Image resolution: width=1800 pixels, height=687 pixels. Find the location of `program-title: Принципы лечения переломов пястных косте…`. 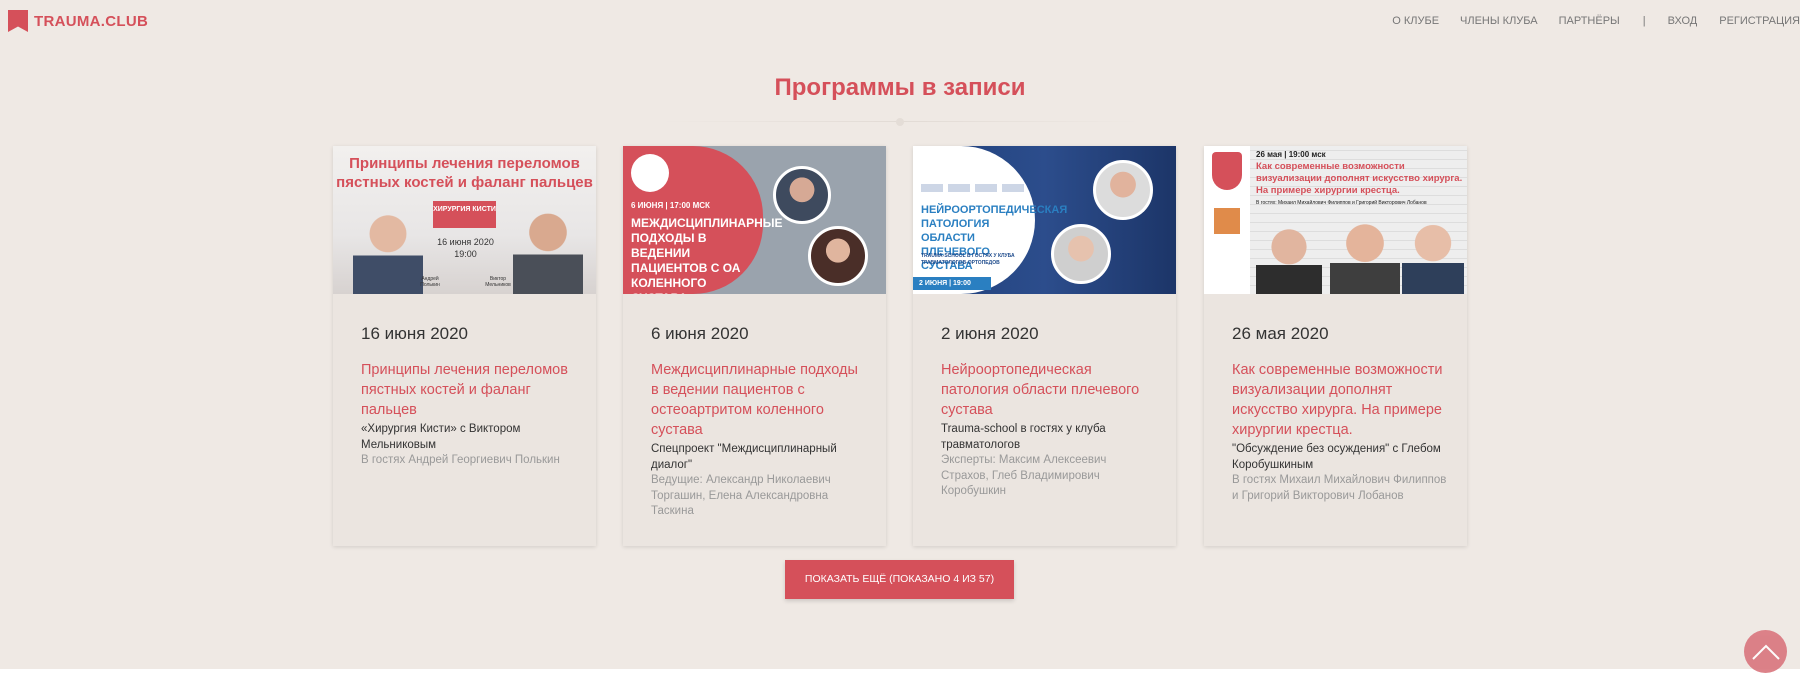

program-title: Принципы лечения переломов пястных косте… is located at coordinates (464, 390).